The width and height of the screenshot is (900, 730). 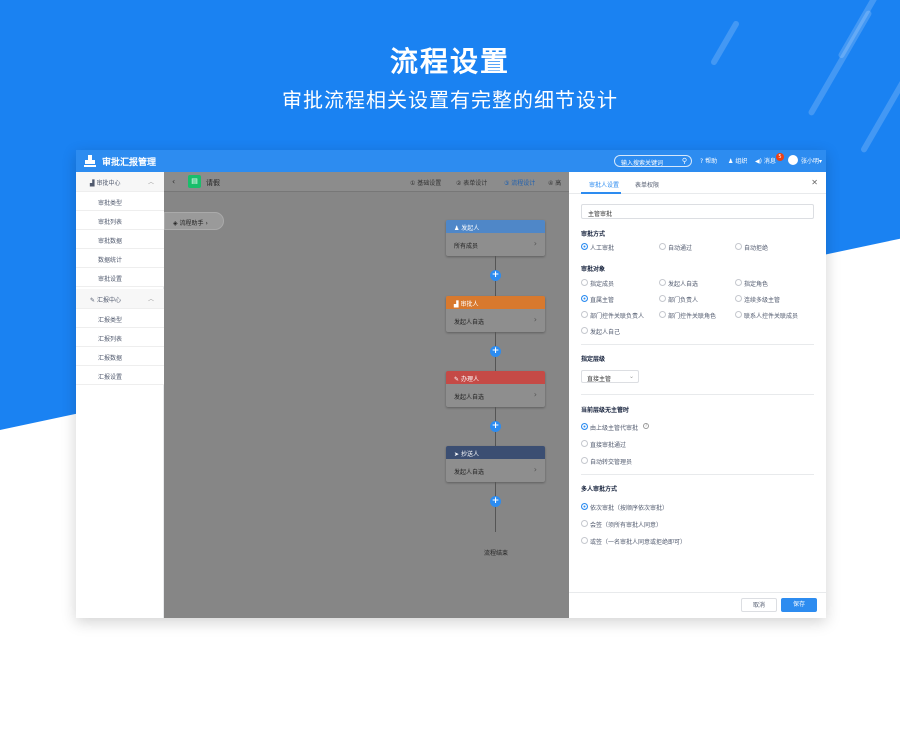 What do you see at coordinates (554, 182) in the screenshot?
I see `step-advanced: ④ 高` at bounding box center [554, 182].